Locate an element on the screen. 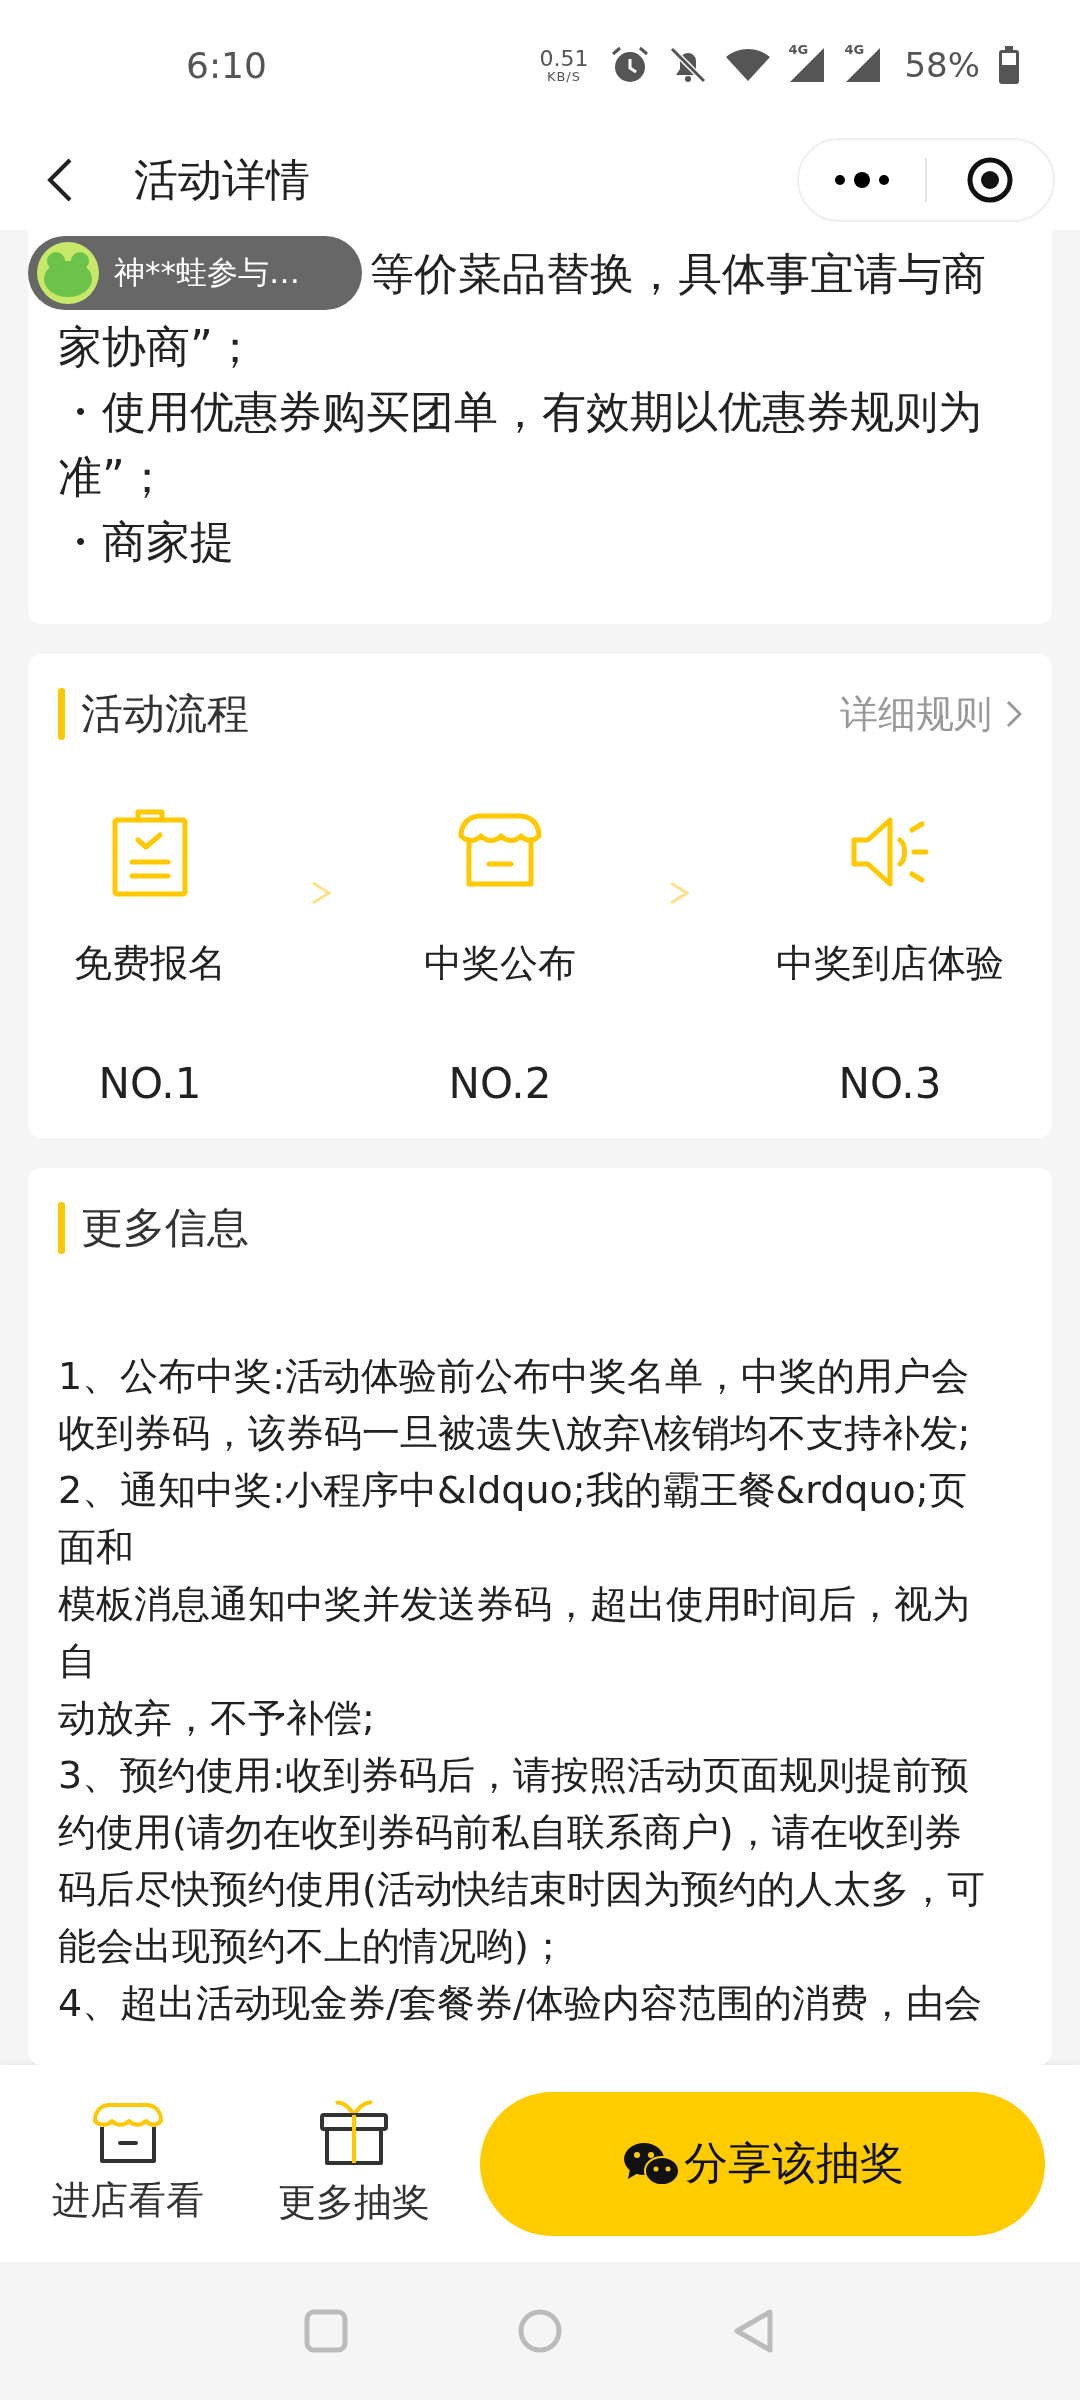  section-title: 更多信息 is located at coordinates (165, 1228).